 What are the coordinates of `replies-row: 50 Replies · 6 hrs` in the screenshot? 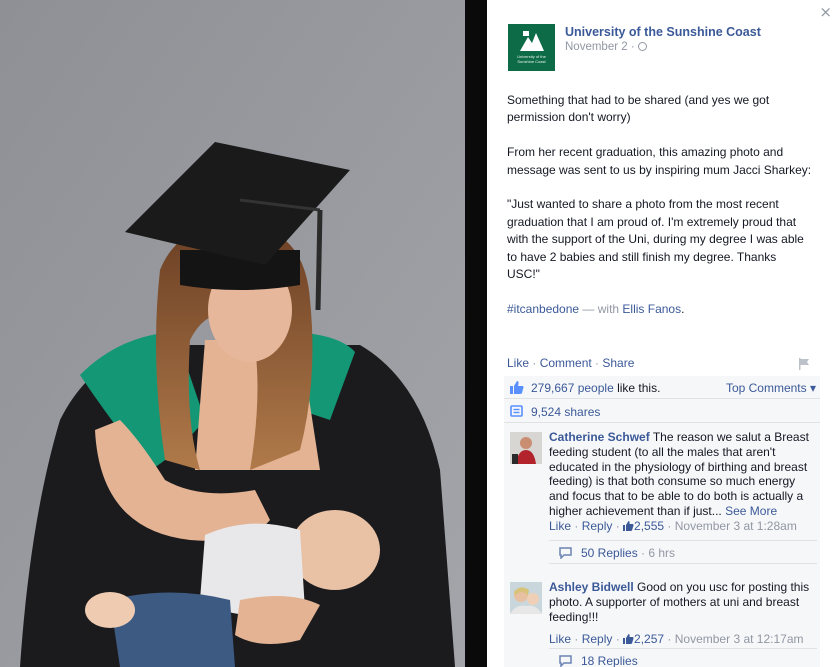 It's located at (683, 552).